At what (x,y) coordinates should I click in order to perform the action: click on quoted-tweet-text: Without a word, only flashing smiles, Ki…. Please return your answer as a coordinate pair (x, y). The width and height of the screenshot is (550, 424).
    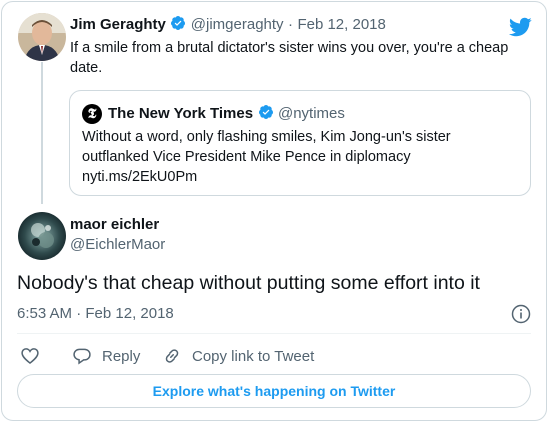
    Looking at the image, I should click on (302, 157).